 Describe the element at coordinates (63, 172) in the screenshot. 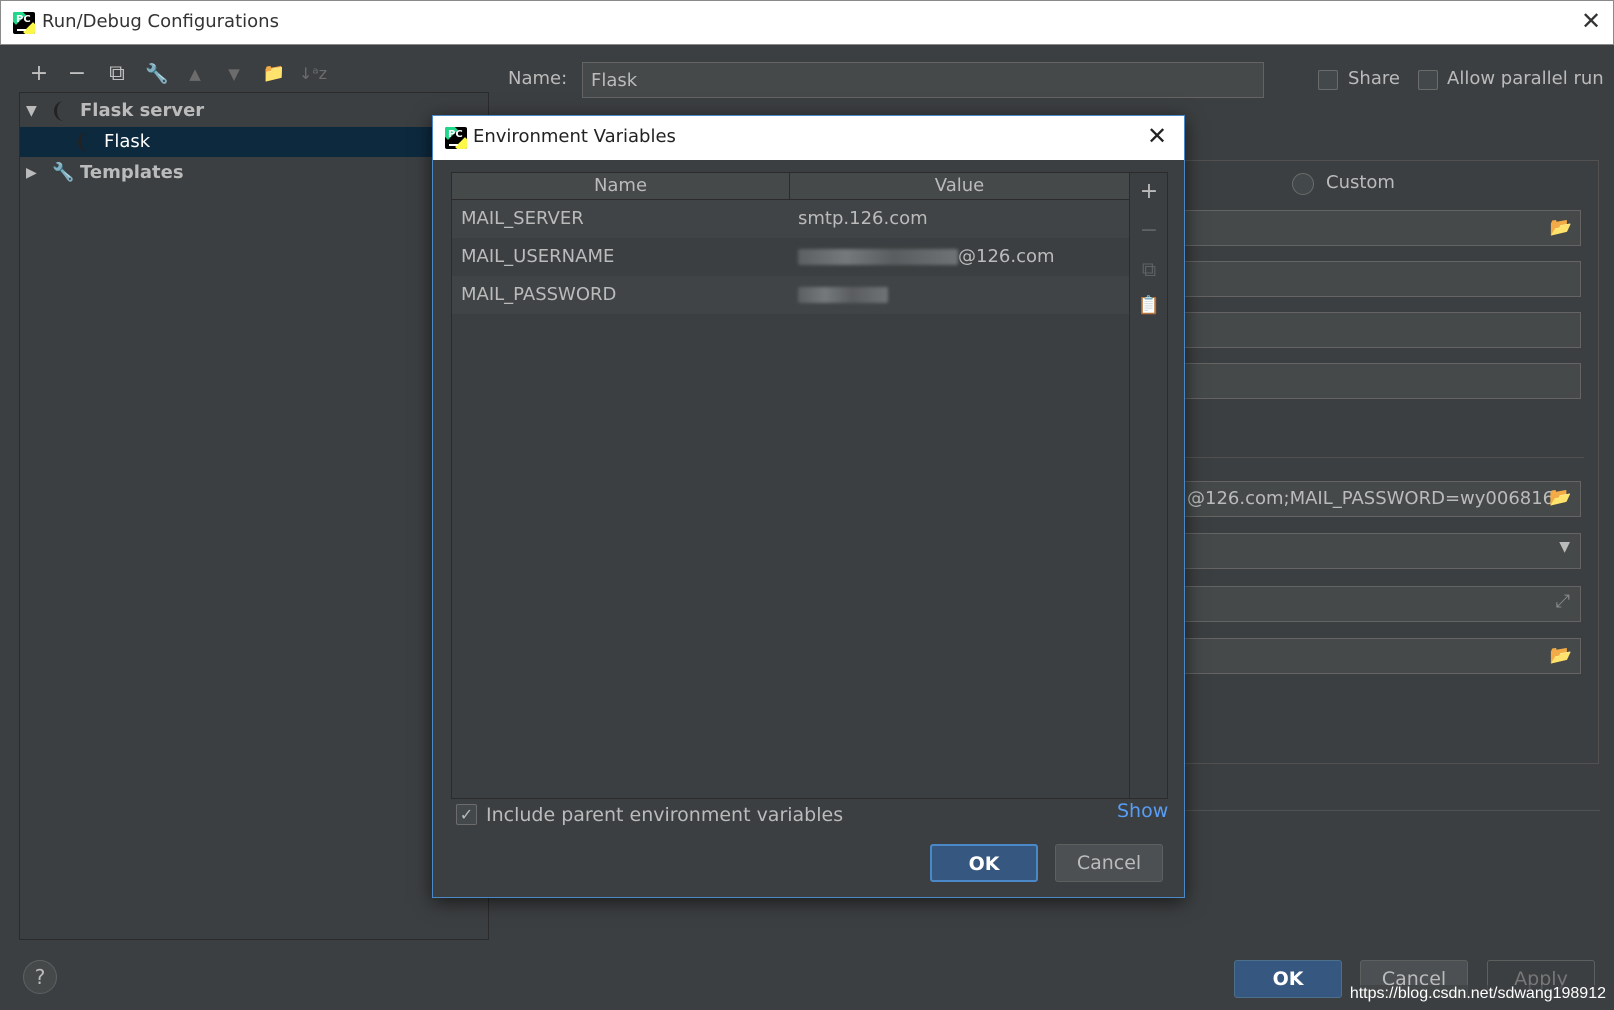

I see `wrench-icon: 🔧` at that location.